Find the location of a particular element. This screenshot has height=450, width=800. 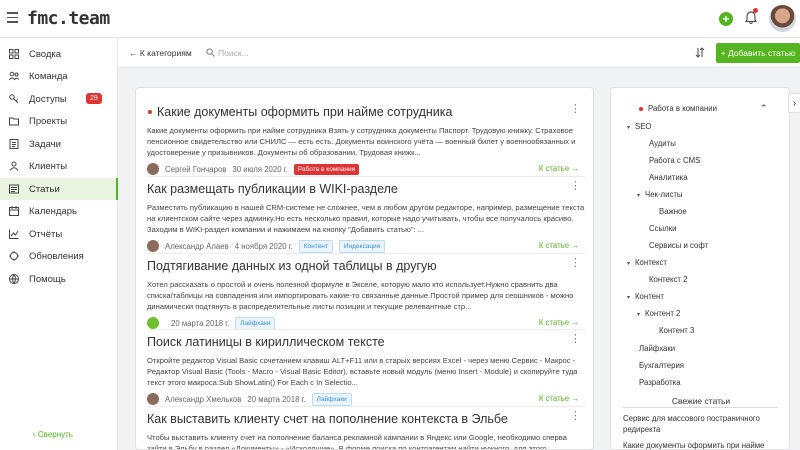

category-item: ▾ Контент is located at coordinates (645, 296).